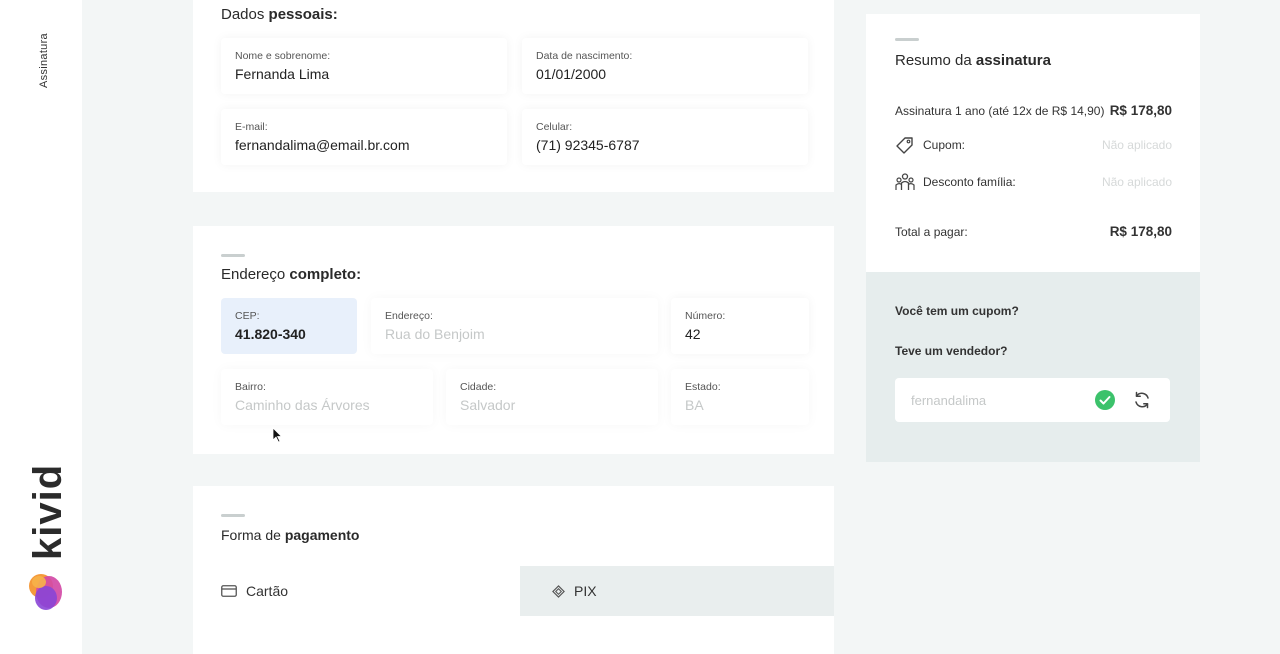 The height and width of the screenshot is (654, 1280). I want to click on payment-option-pix: PIX, so click(677, 591).